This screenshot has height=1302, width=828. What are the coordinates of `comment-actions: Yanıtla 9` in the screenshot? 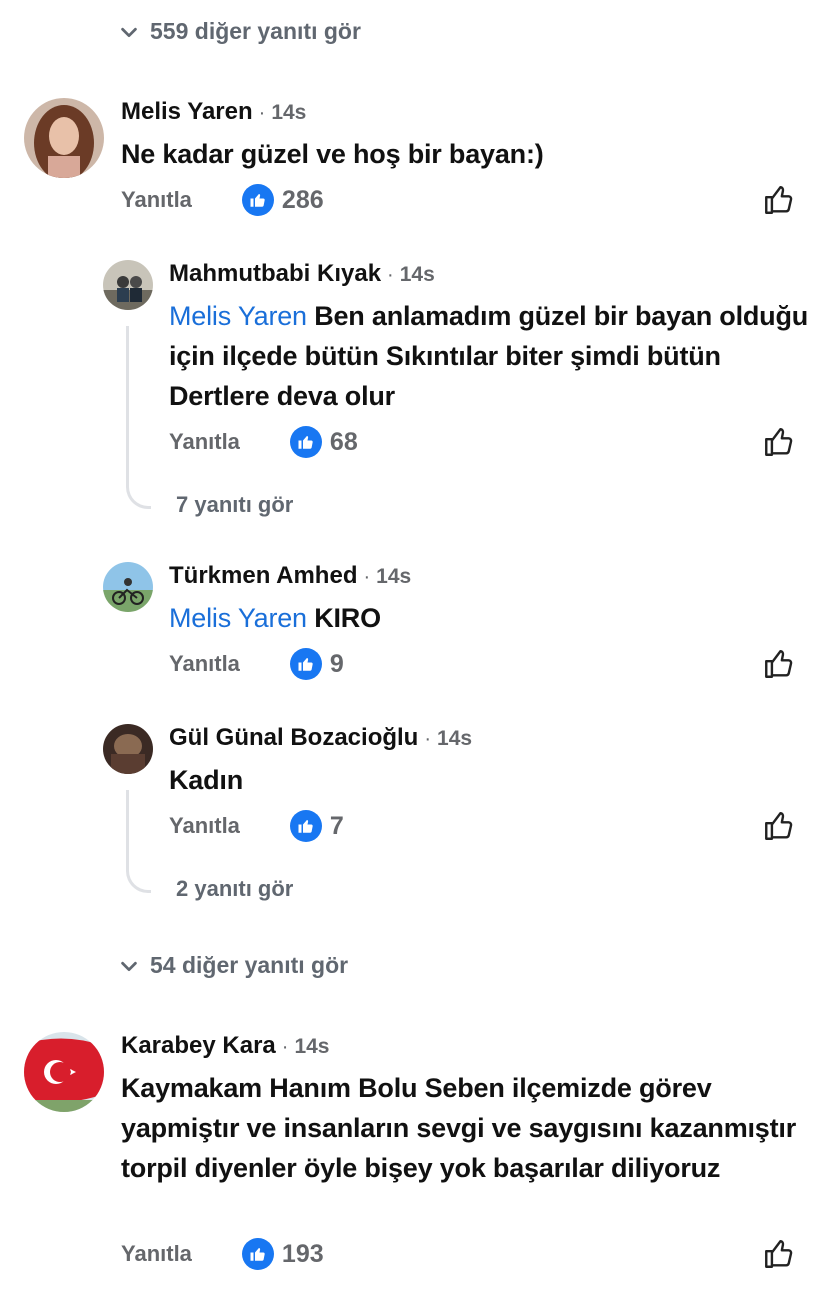 It's located at (256, 664).